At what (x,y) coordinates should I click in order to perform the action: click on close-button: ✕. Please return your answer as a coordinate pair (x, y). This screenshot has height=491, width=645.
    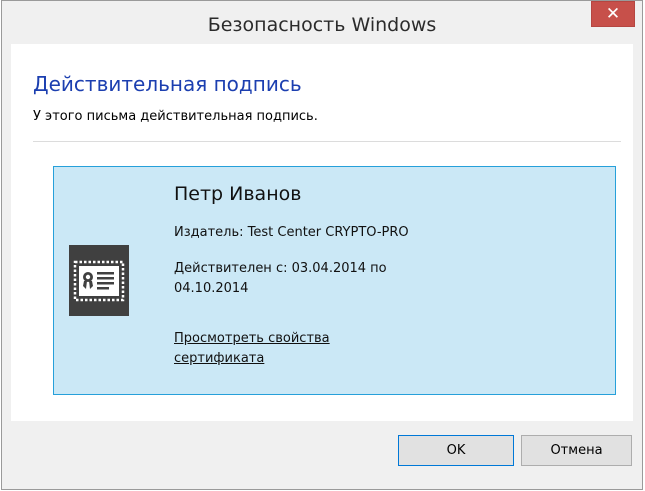
    Looking at the image, I should click on (613, 14).